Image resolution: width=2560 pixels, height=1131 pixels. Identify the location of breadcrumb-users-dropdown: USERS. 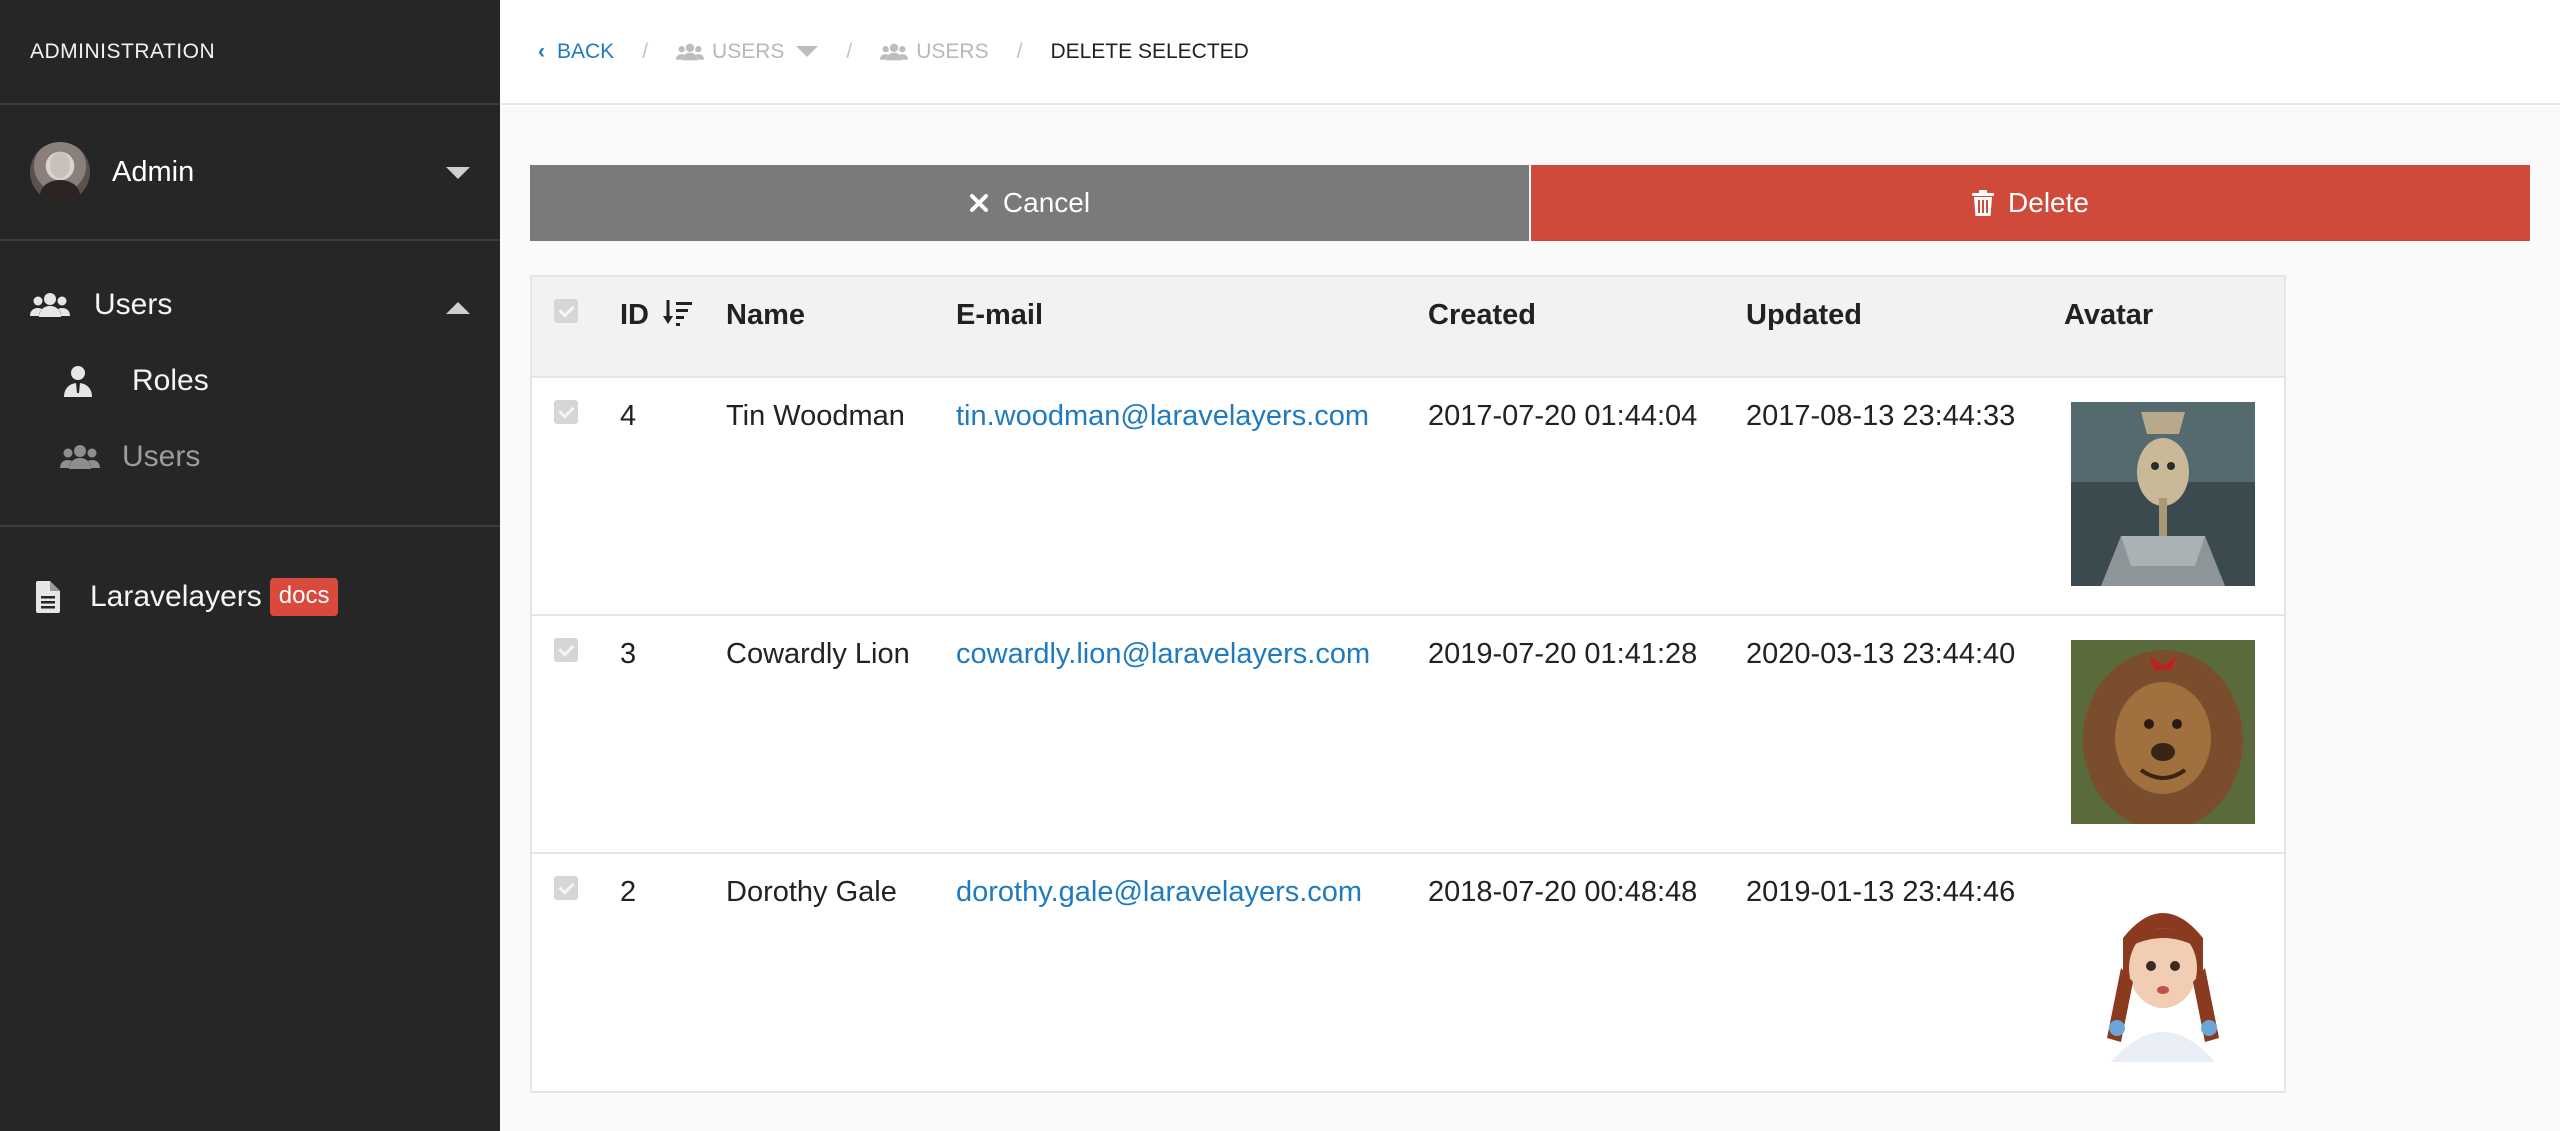
(747, 51).